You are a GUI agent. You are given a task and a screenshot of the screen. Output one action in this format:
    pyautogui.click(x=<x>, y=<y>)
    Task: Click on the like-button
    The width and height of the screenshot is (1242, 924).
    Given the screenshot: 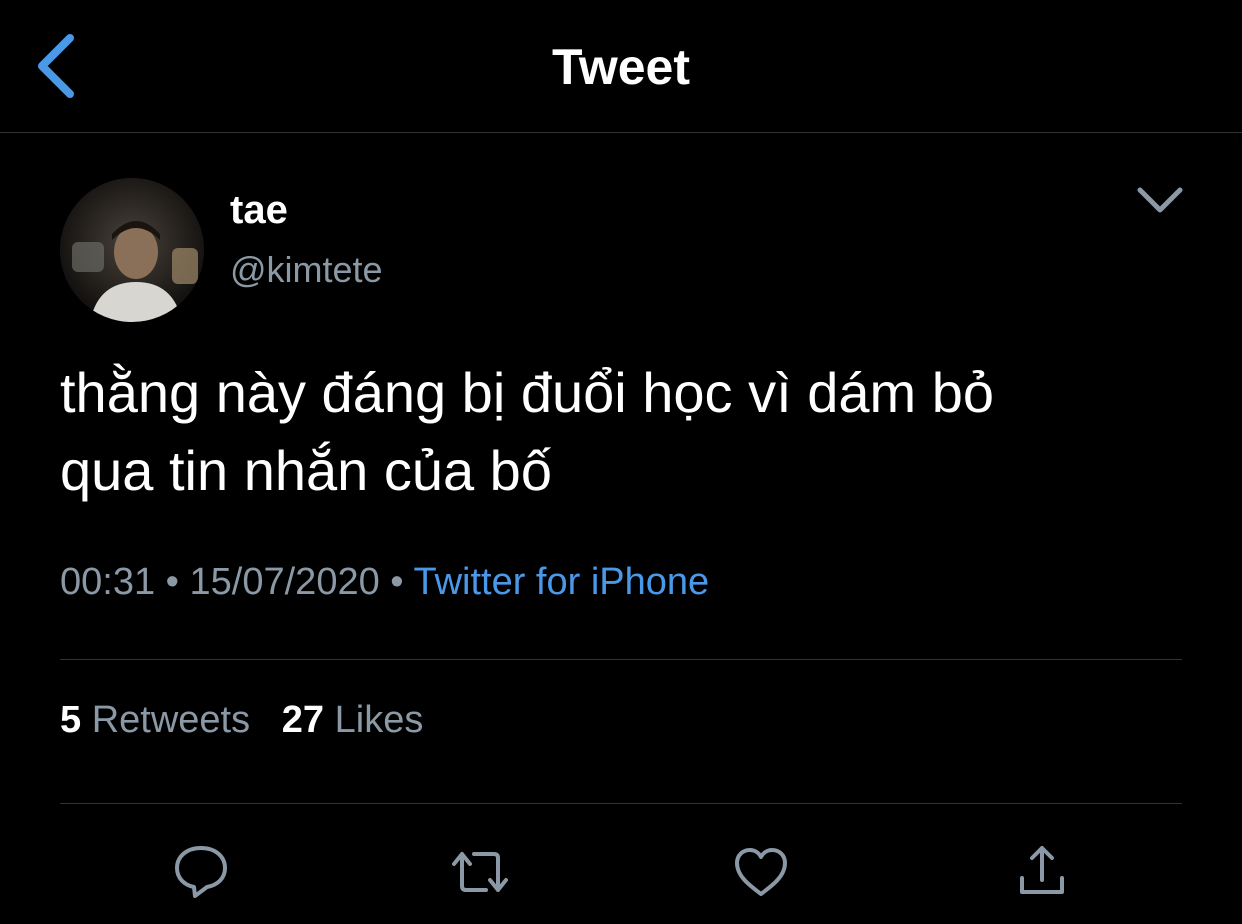 What is the action you would take?
    pyautogui.click(x=761, y=872)
    